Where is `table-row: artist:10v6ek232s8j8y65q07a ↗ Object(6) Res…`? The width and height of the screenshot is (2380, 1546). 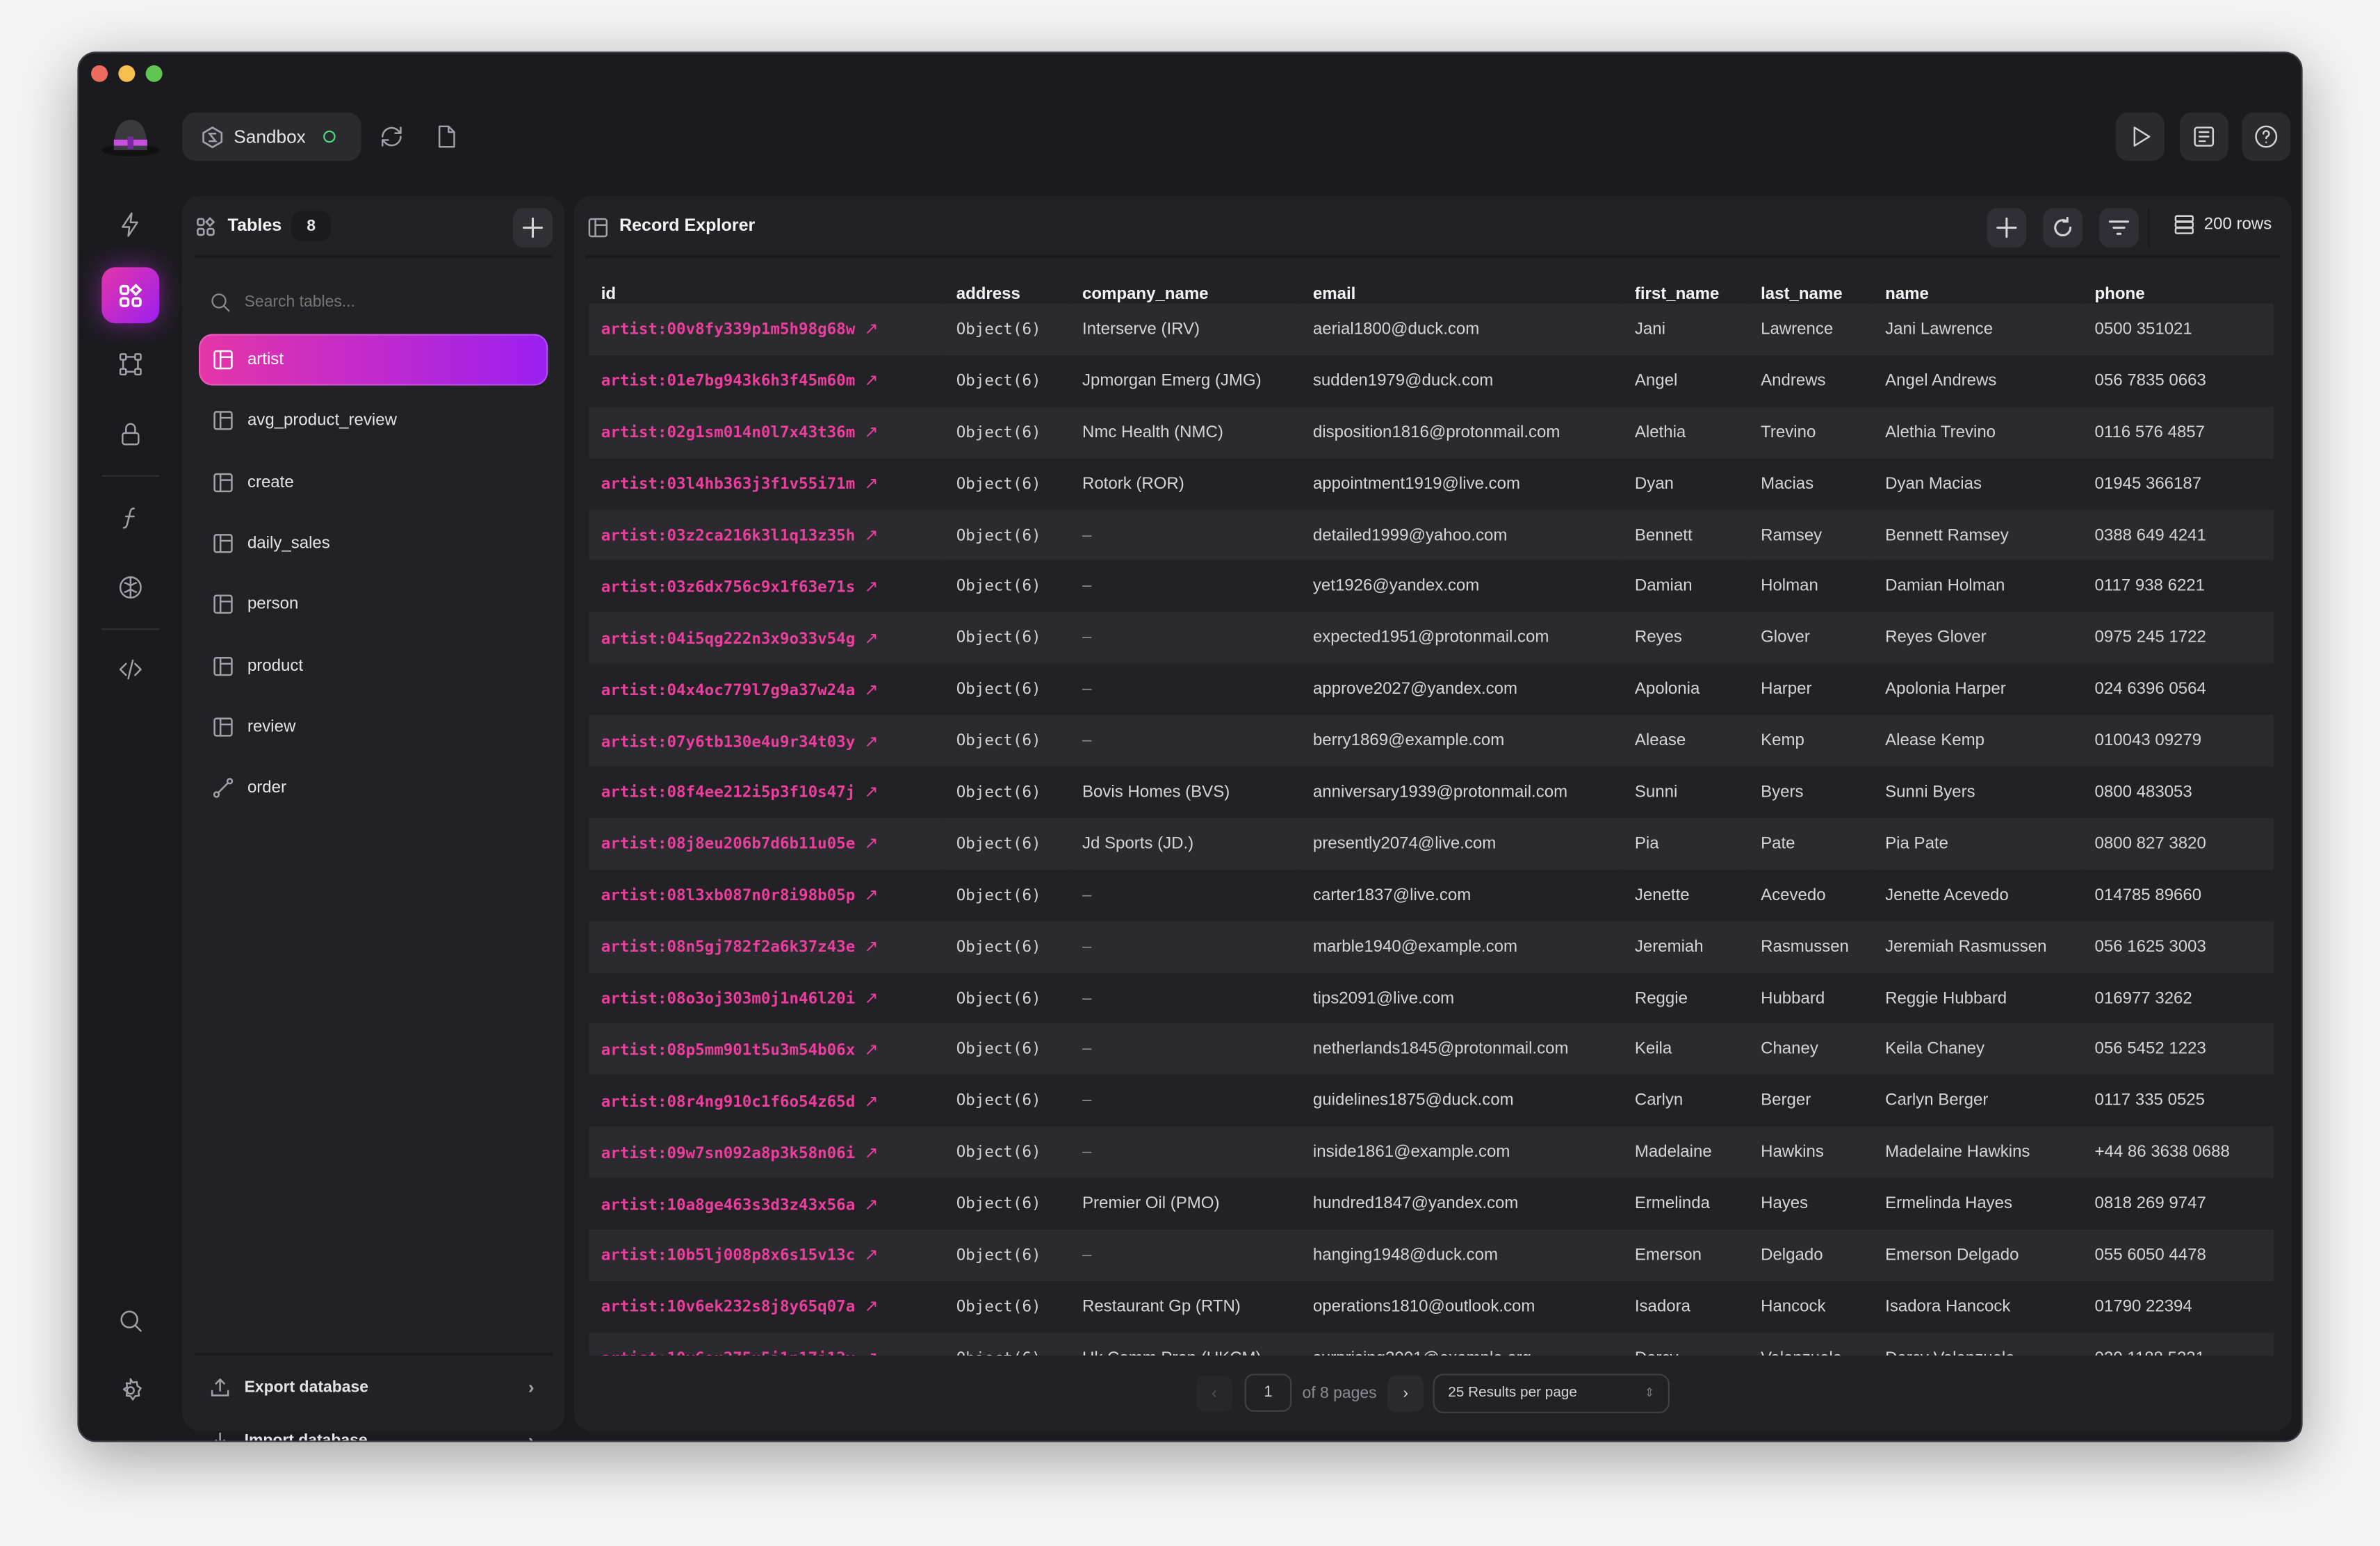
table-row: artist:10v6ek232s8j8y65q07a ↗ Object(6) Res… is located at coordinates (1431, 1307).